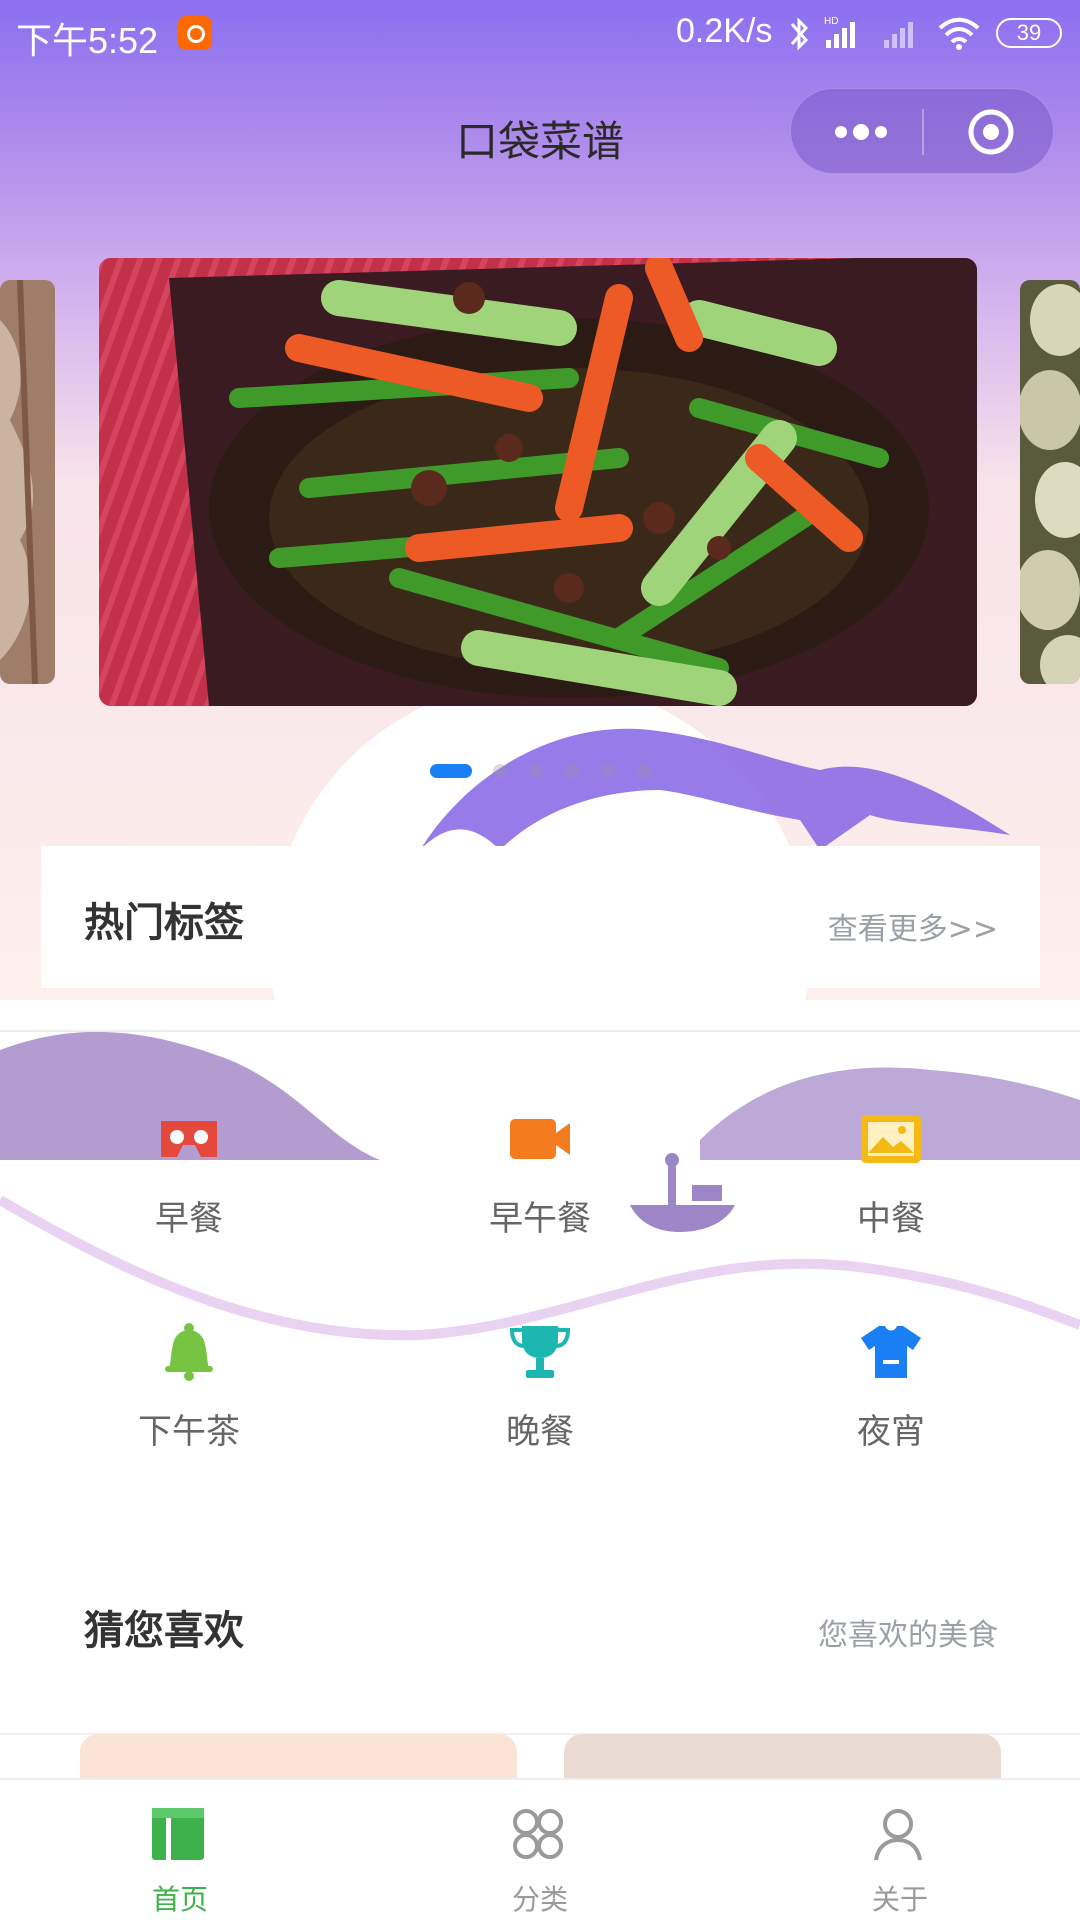 The width and height of the screenshot is (1080, 1920). I want to click on battery-level: 39, so click(1029, 32).